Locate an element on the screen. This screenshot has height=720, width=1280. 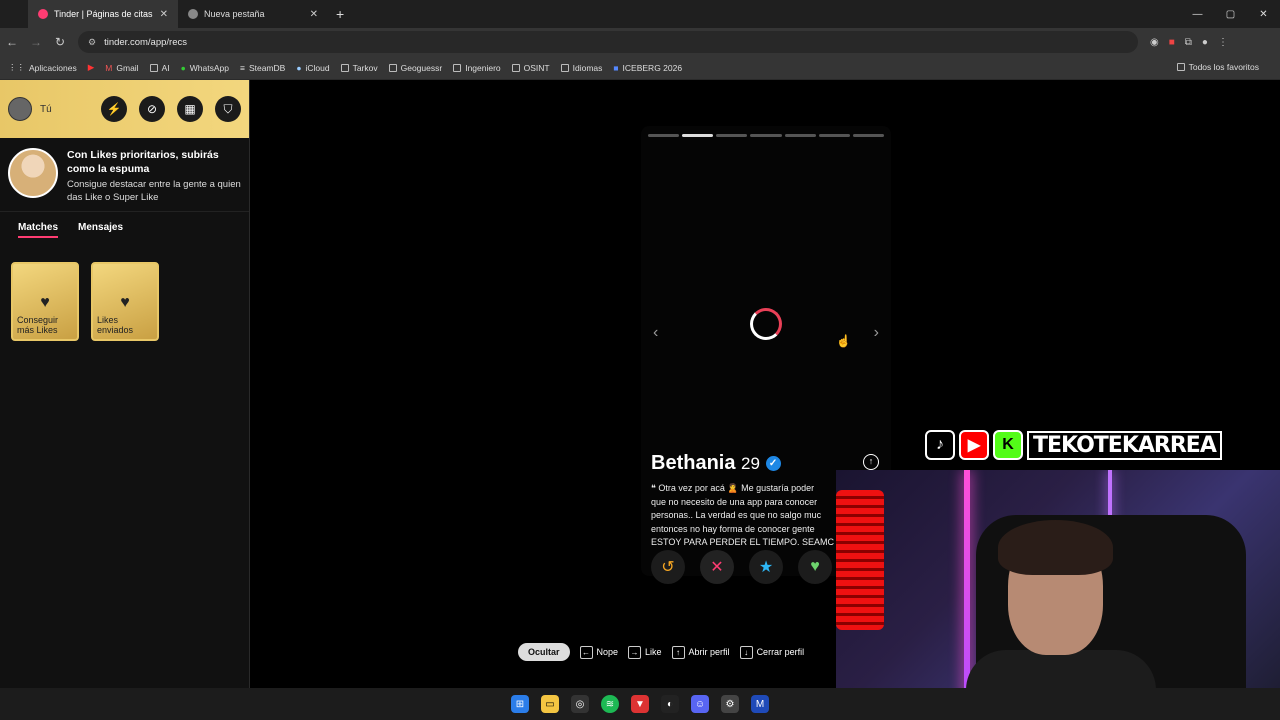
discord-icon: ☺ is located at coordinates (700, 704).